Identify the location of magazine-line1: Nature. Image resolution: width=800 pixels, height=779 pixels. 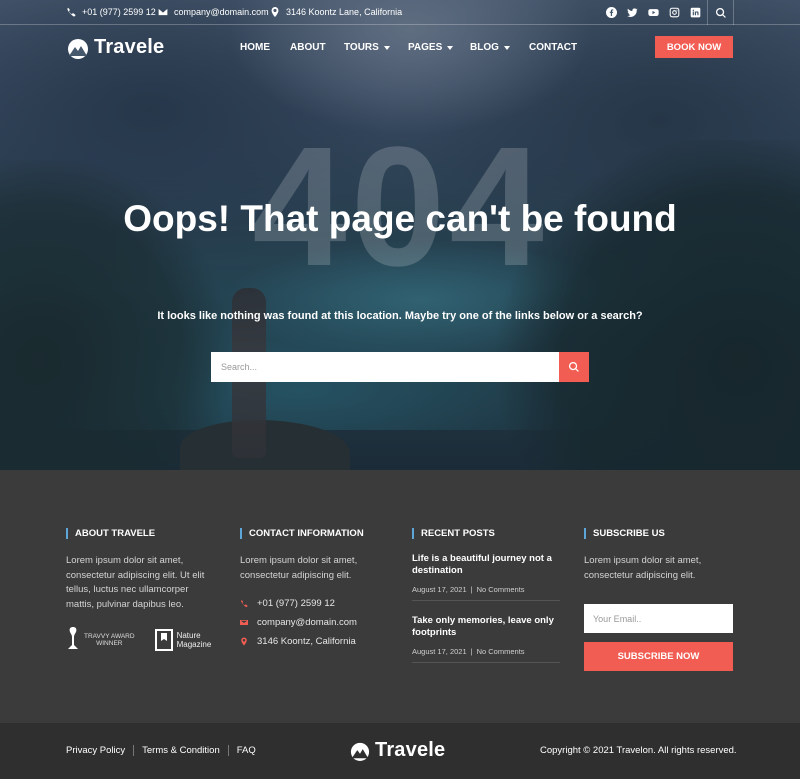
(188, 635).